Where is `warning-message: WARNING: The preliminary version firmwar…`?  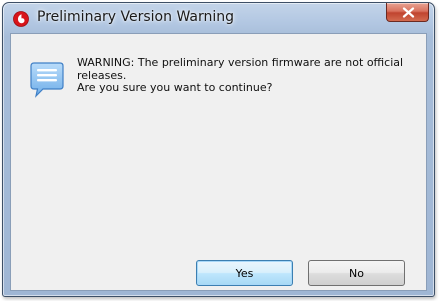 warning-message: WARNING: The preliminary version firmwar… is located at coordinates (245, 75).